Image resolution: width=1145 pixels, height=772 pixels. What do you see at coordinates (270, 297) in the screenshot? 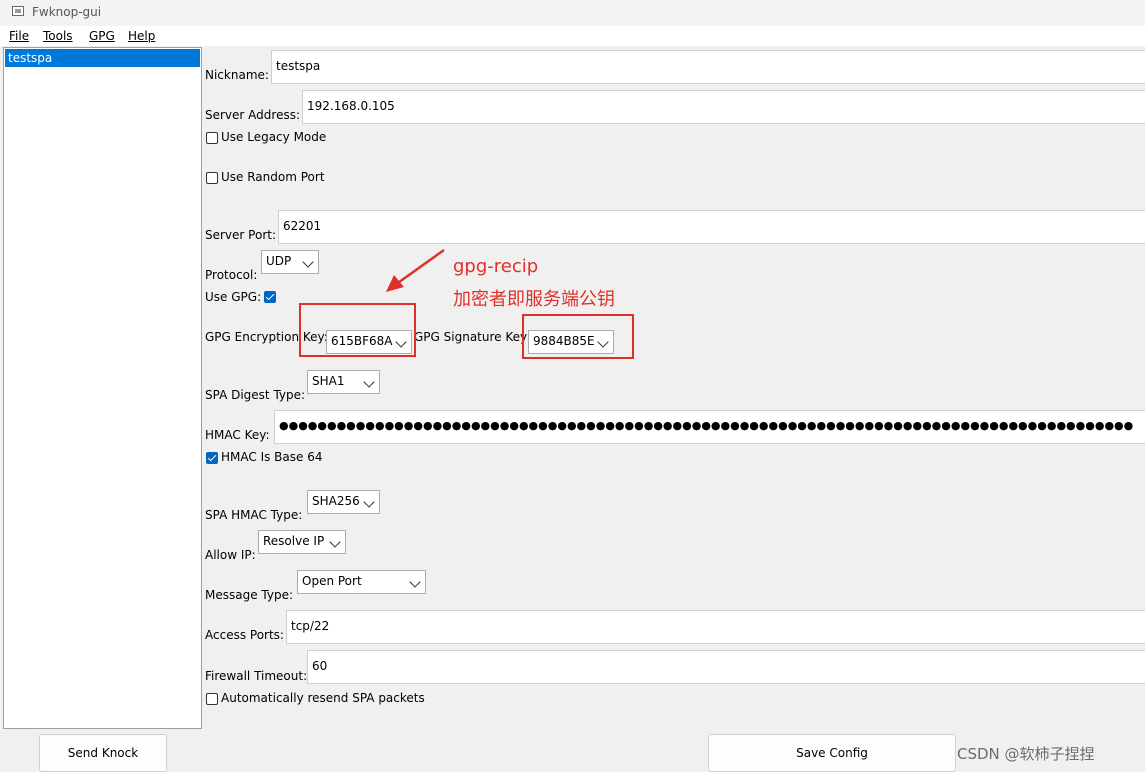
I see `use-gpg-checkbox` at bounding box center [270, 297].